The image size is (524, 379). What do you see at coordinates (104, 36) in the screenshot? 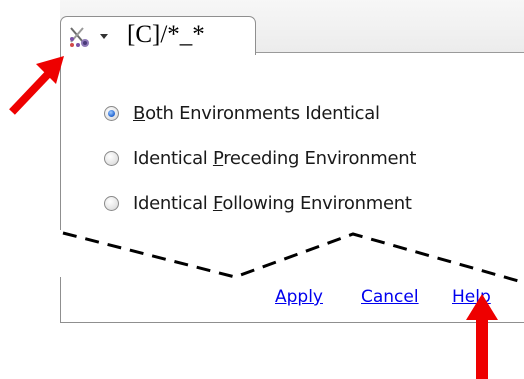
I see `chevron-down-icon` at bounding box center [104, 36].